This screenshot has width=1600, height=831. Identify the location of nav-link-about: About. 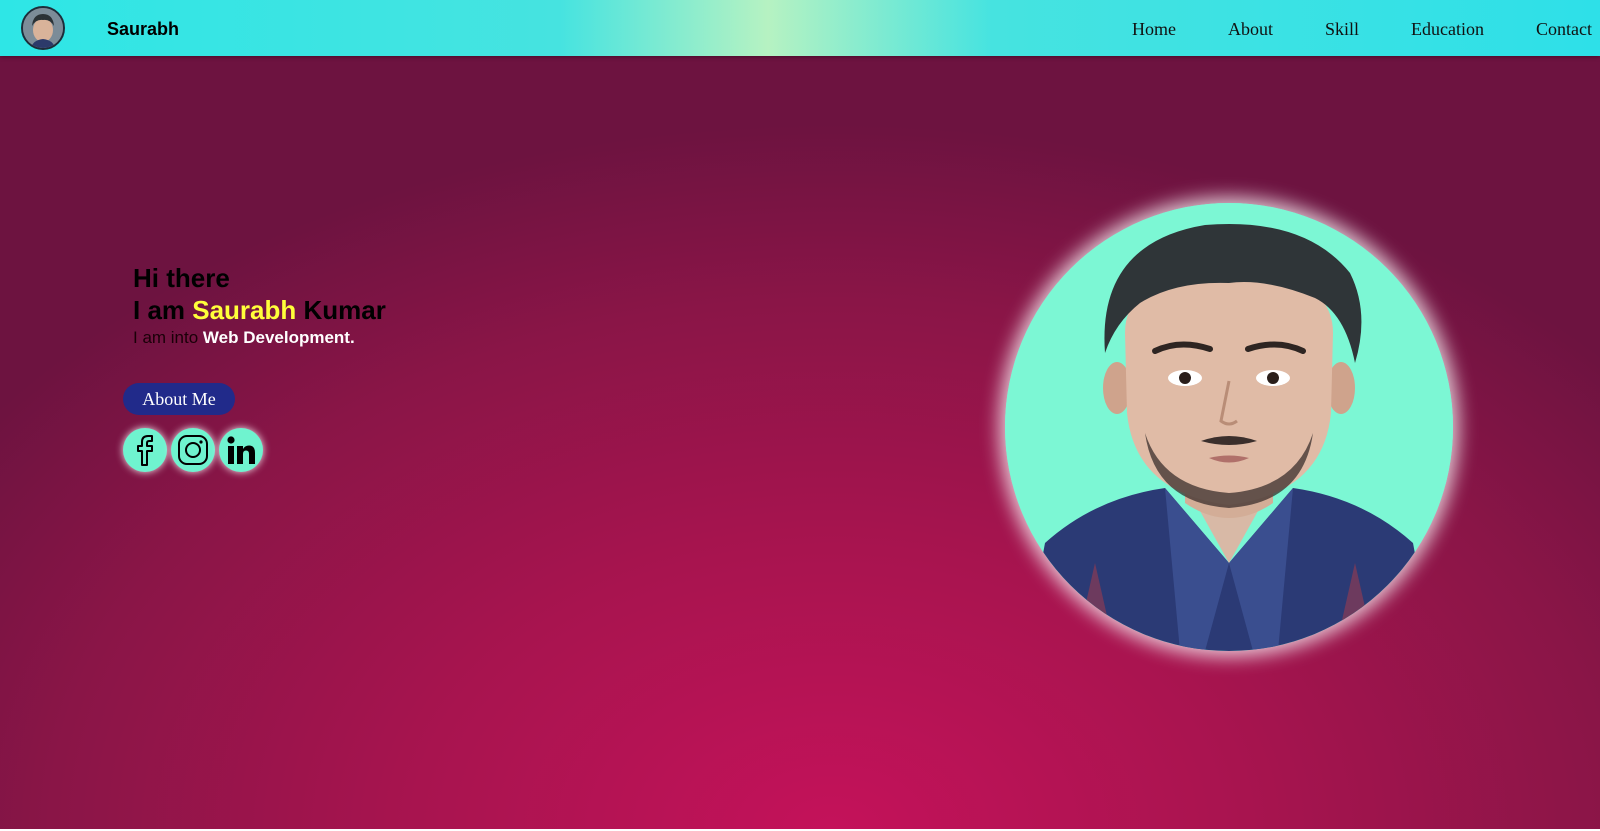
(1250, 29).